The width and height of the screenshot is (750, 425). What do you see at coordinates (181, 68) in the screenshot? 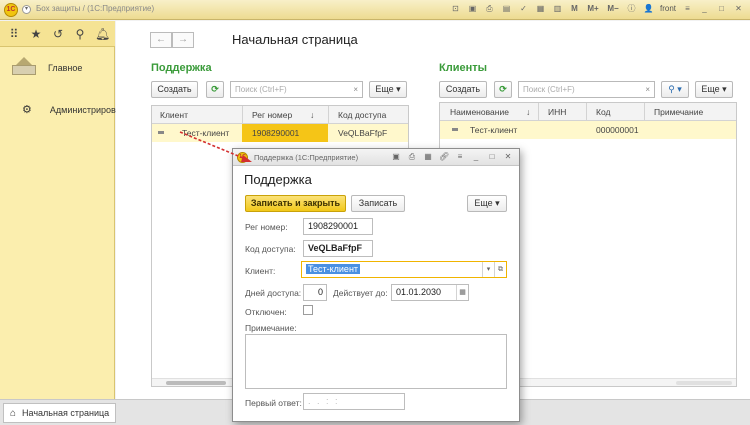
I see `support-section-title: Поддержка` at bounding box center [181, 68].